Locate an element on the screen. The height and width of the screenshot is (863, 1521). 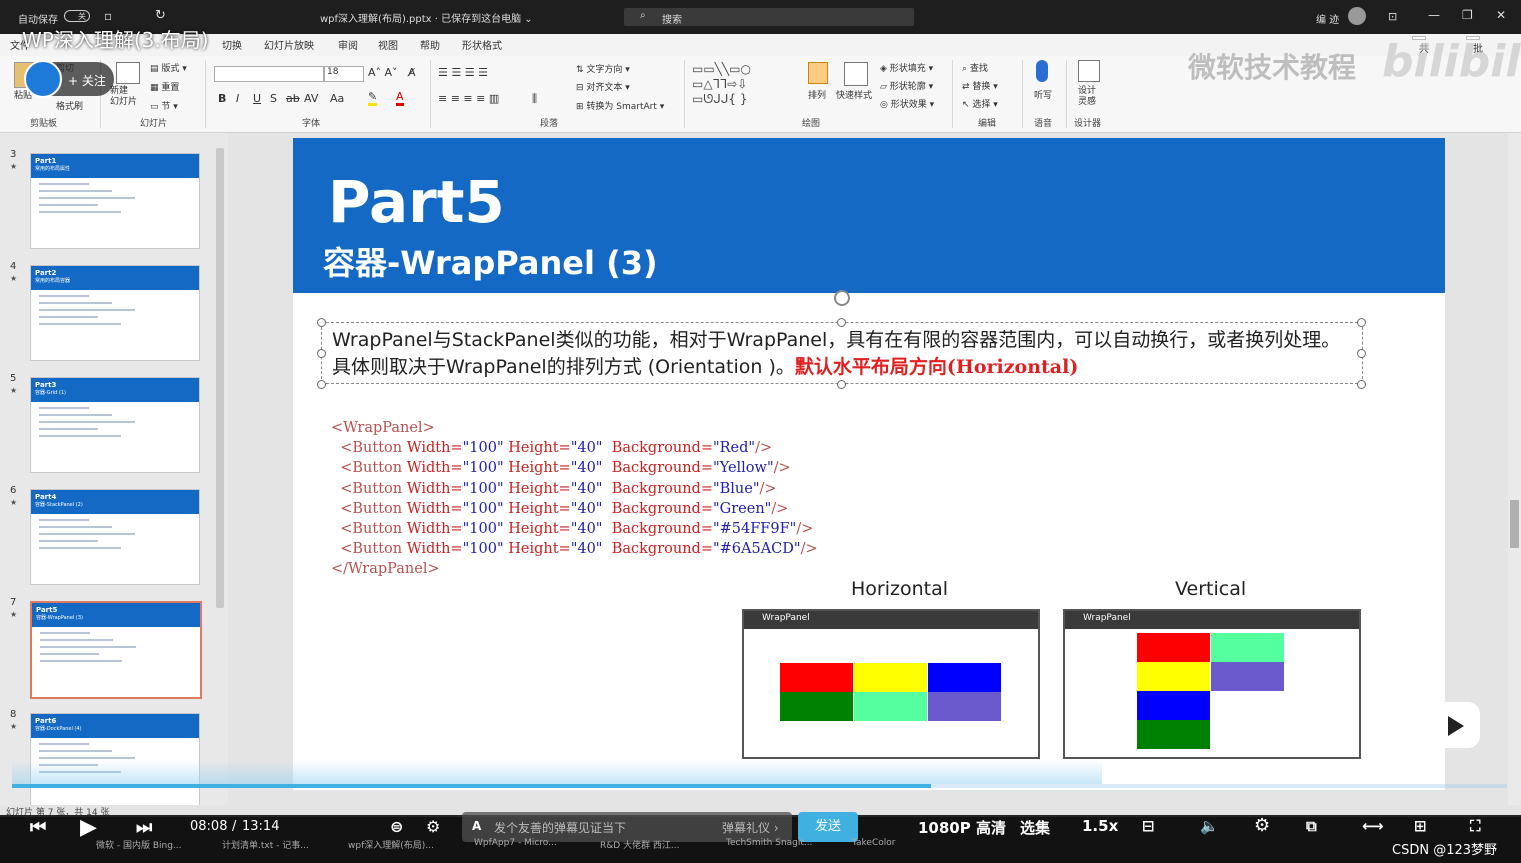
dictate-button: 听写 is located at coordinates (1043, 94).